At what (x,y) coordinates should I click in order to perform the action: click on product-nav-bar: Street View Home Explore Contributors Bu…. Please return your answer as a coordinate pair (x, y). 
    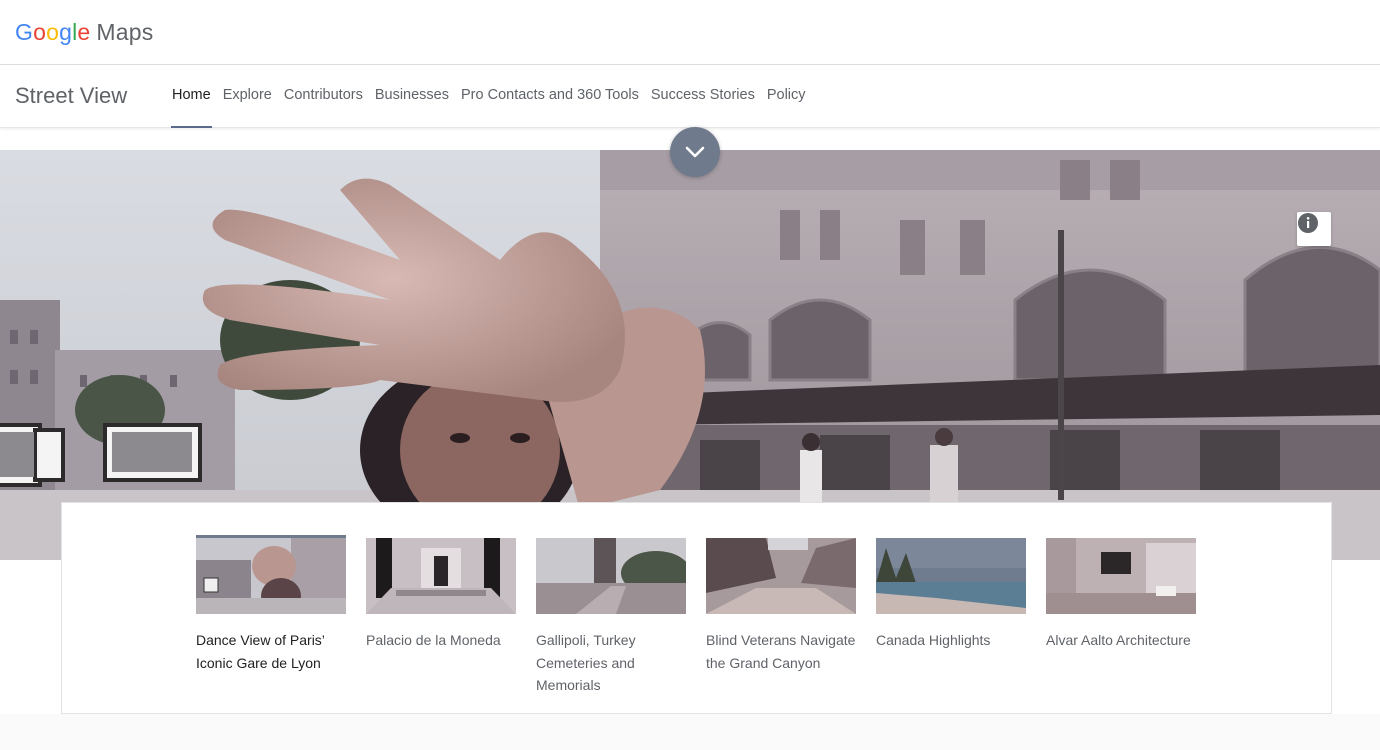
    Looking at the image, I should click on (690, 96).